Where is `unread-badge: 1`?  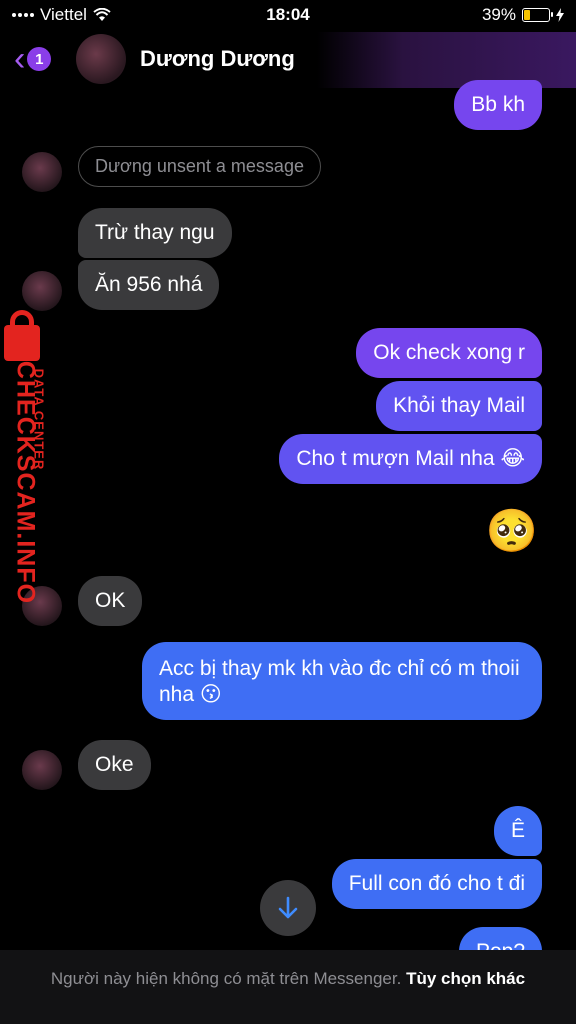
unread-badge: 1 is located at coordinates (39, 59).